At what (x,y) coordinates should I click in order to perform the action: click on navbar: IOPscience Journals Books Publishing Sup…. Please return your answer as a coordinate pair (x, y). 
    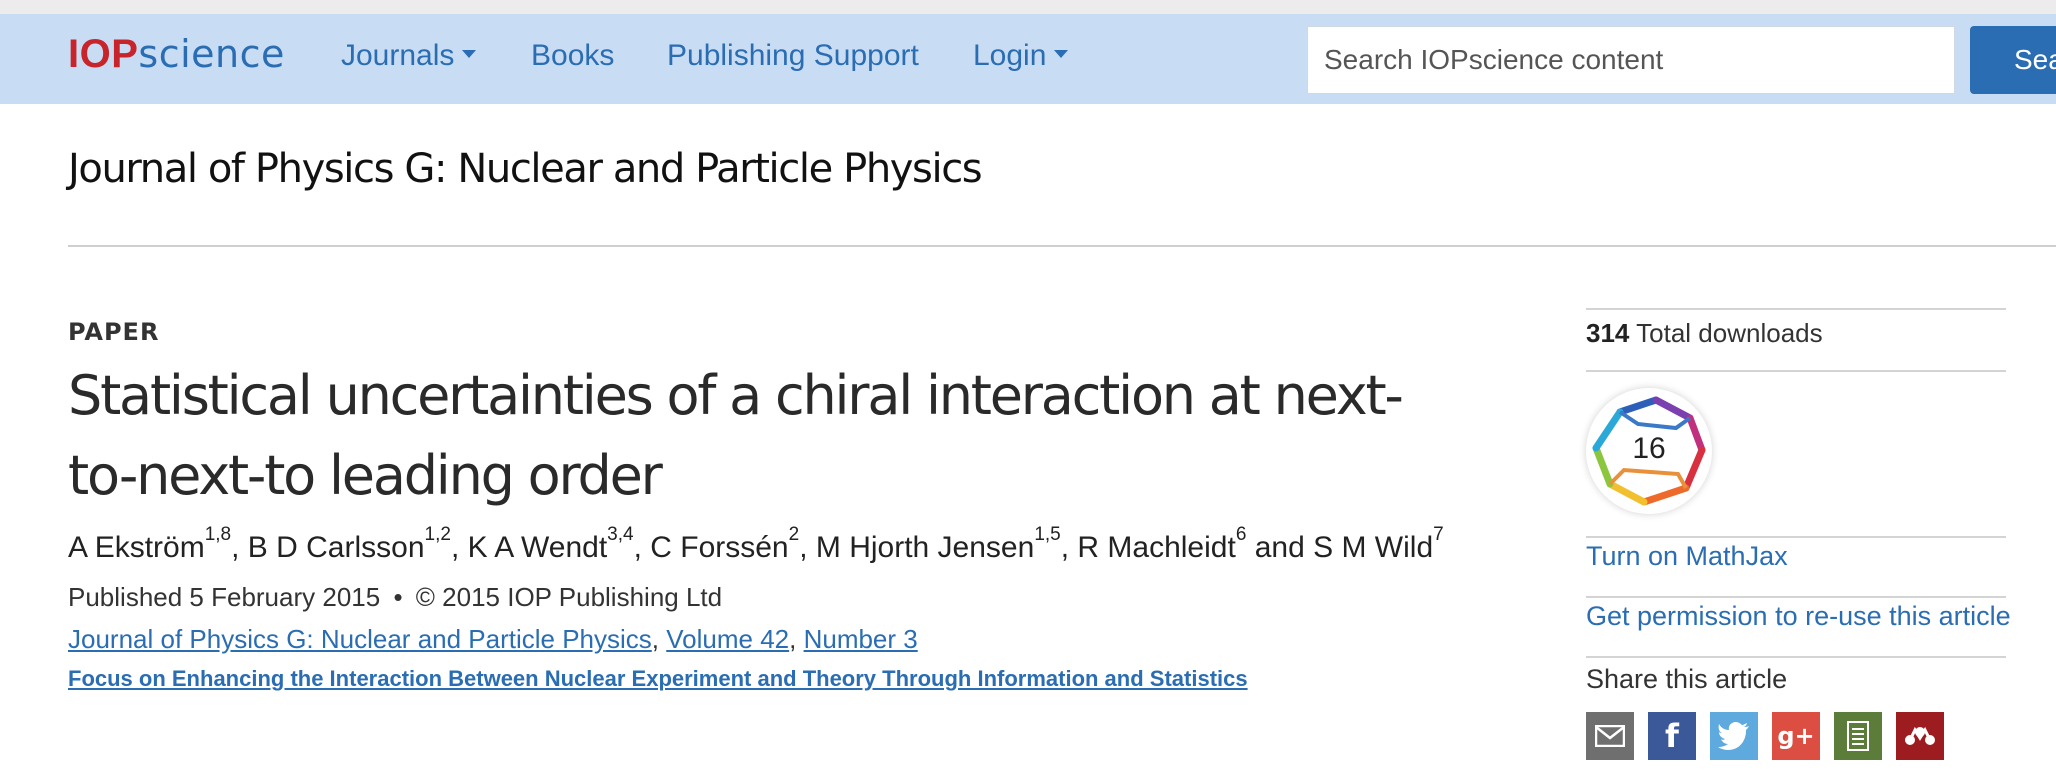
    Looking at the image, I should click on (1028, 59).